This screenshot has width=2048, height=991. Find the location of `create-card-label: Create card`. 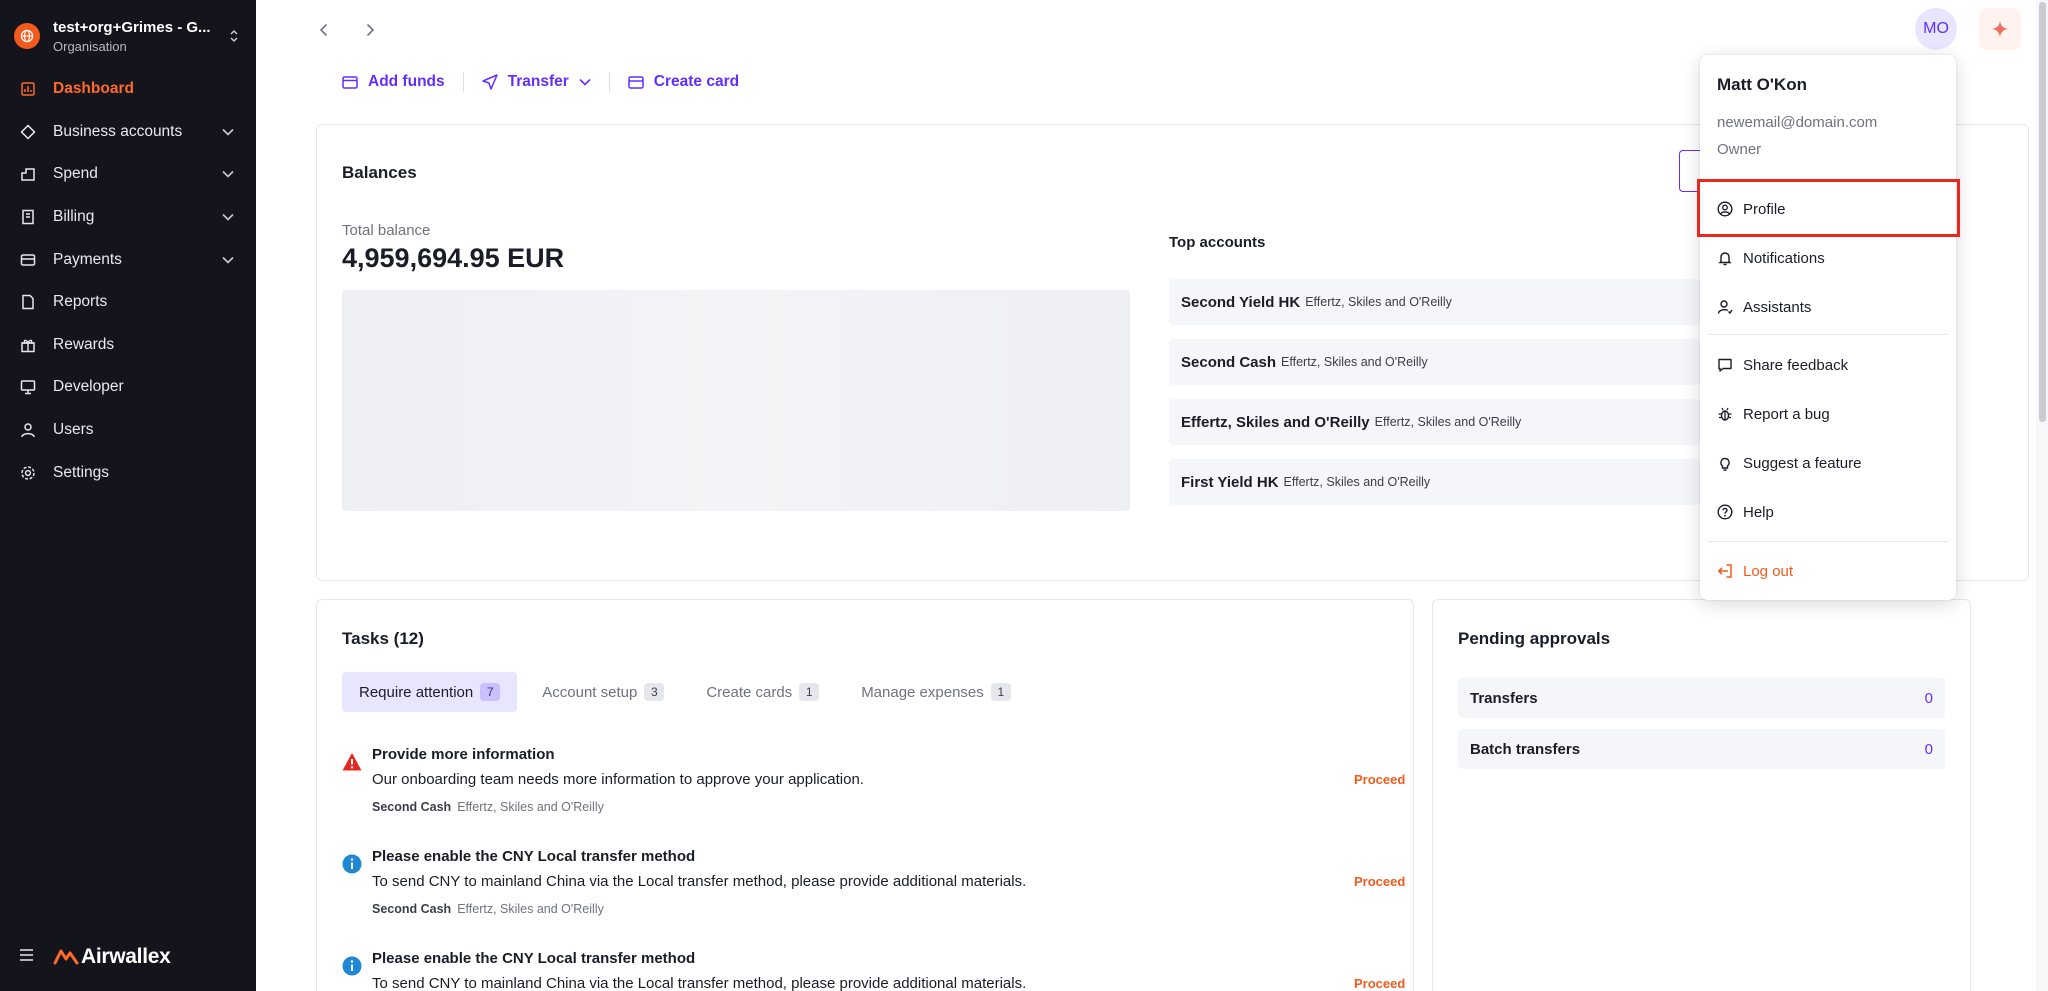

create-card-label: Create card is located at coordinates (696, 81).